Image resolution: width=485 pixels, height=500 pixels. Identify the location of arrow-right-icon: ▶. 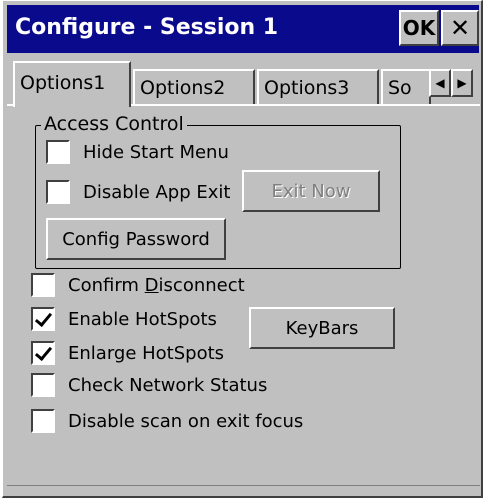
(462, 83).